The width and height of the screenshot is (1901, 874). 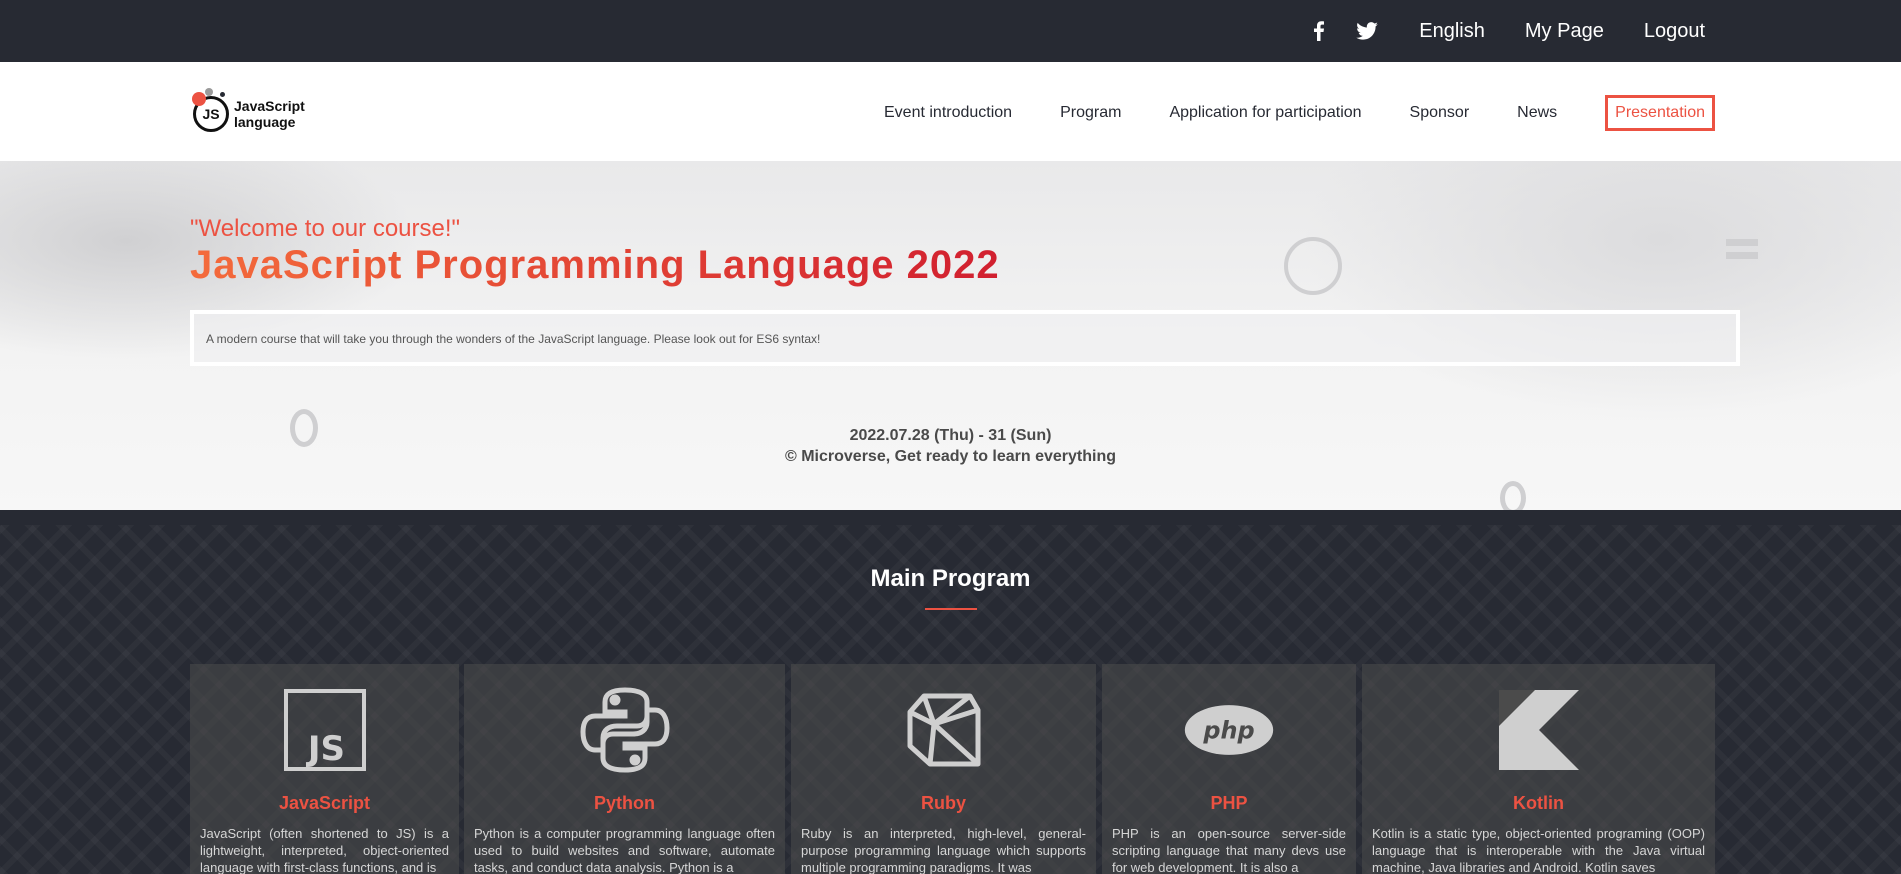 What do you see at coordinates (624, 803) in the screenshot?
I see `program-card-title: Python` at bounding box center [624, 803].